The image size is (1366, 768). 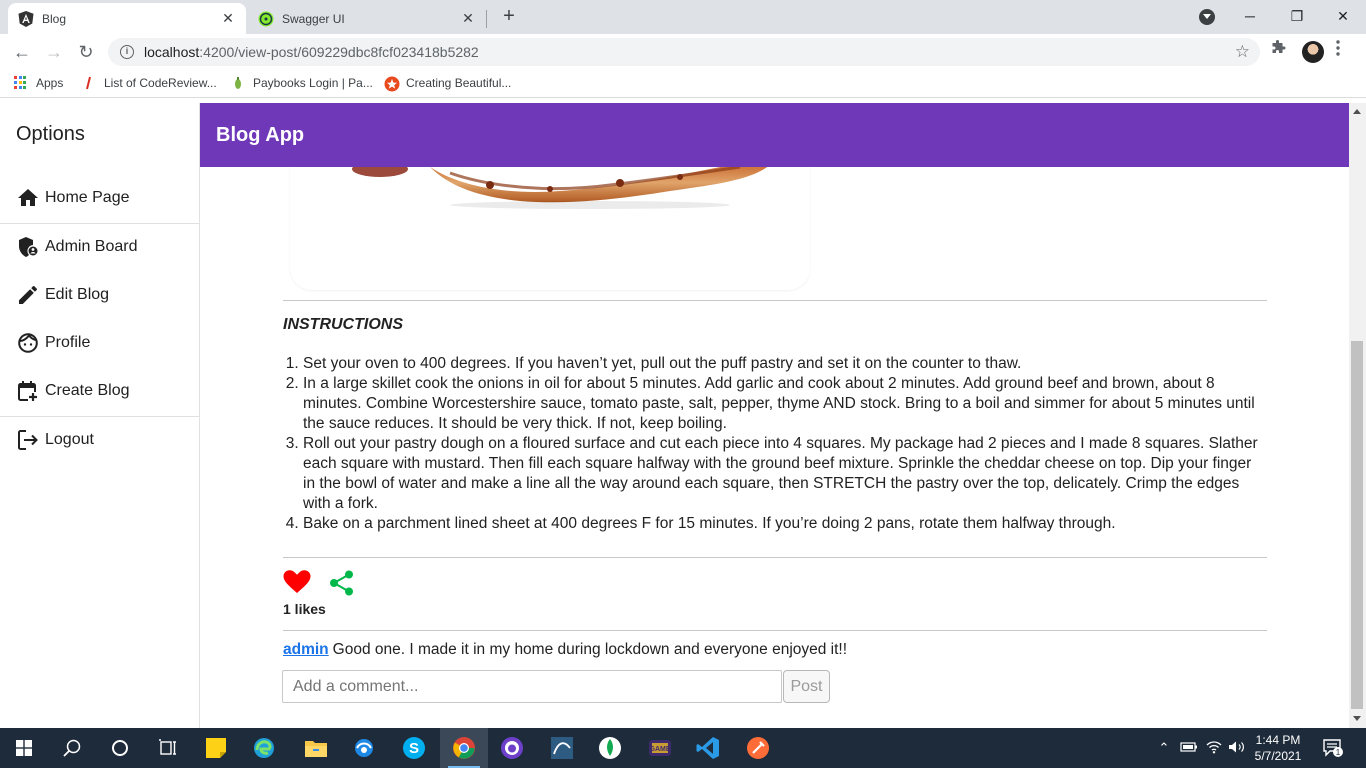 What do you see at coordinates (512, 748) in the screenshot?
I see `github-desktop-icon` at bounding box center [512, 748].